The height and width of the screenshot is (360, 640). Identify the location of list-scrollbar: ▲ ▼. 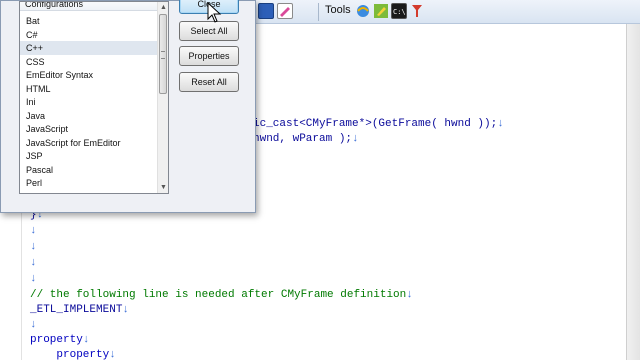
(162, 97).